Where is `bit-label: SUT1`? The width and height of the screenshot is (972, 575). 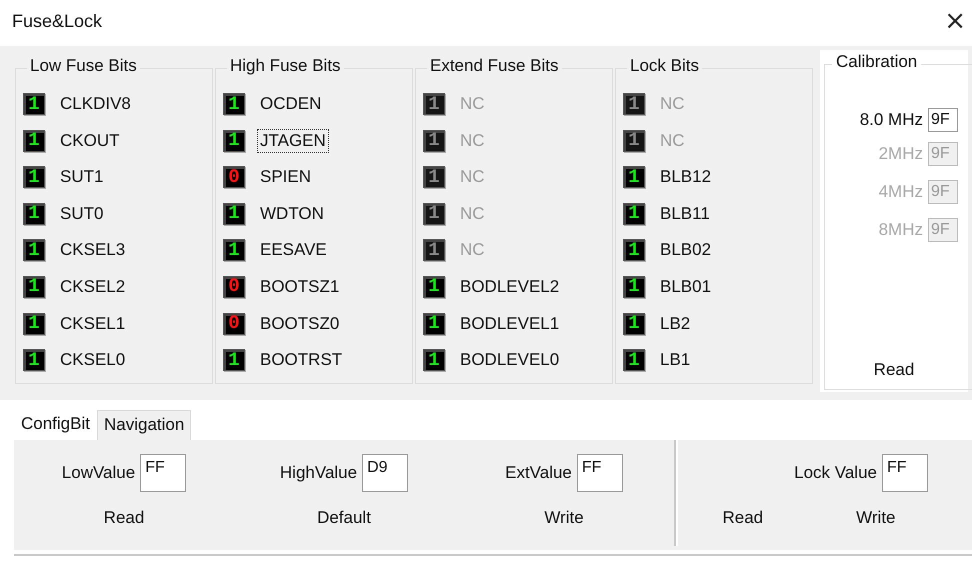
bit-label: SUT1 is located at coordinates (81, 177).